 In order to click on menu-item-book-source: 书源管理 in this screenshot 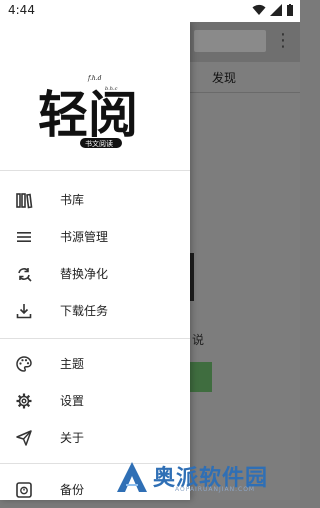, I will do `click(95, 237)`.